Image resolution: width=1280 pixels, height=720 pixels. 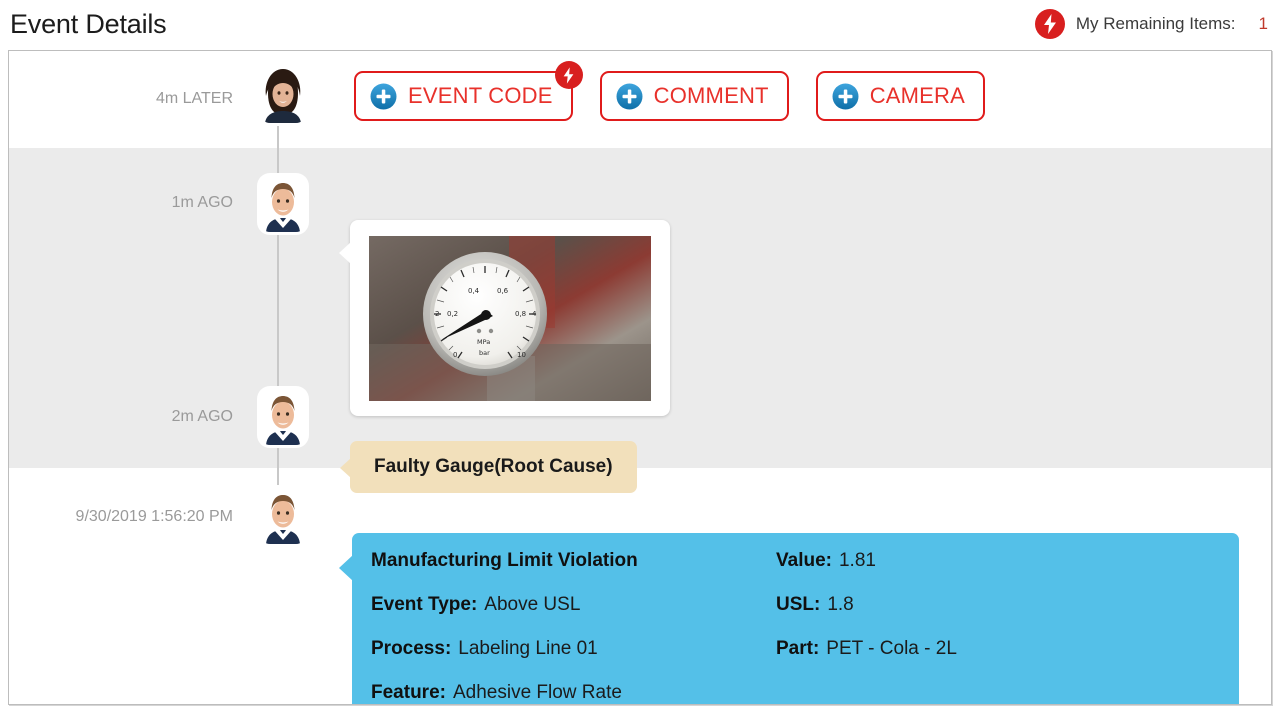 I want to click on timeline-timestamp: 4m LATER, so click(x=194, y=98).